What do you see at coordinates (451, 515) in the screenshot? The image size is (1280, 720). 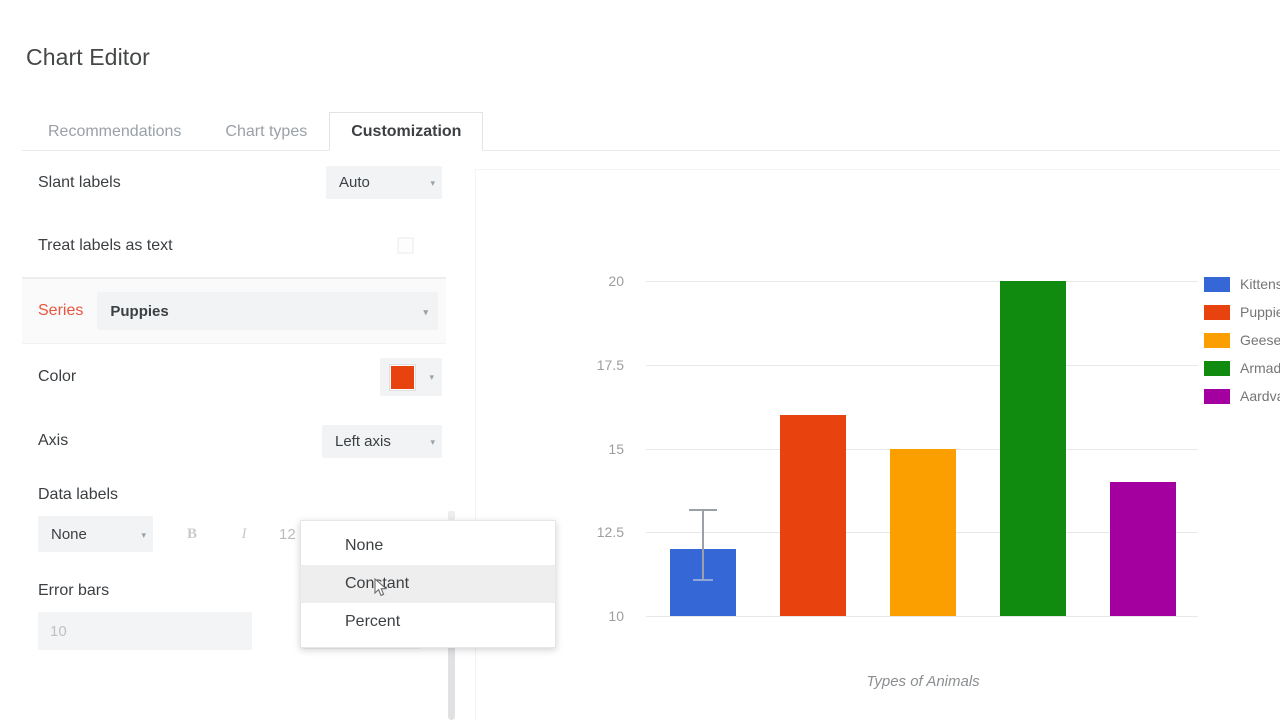 I see `scrollbar-track-marker` at bounding box center [451, 515].